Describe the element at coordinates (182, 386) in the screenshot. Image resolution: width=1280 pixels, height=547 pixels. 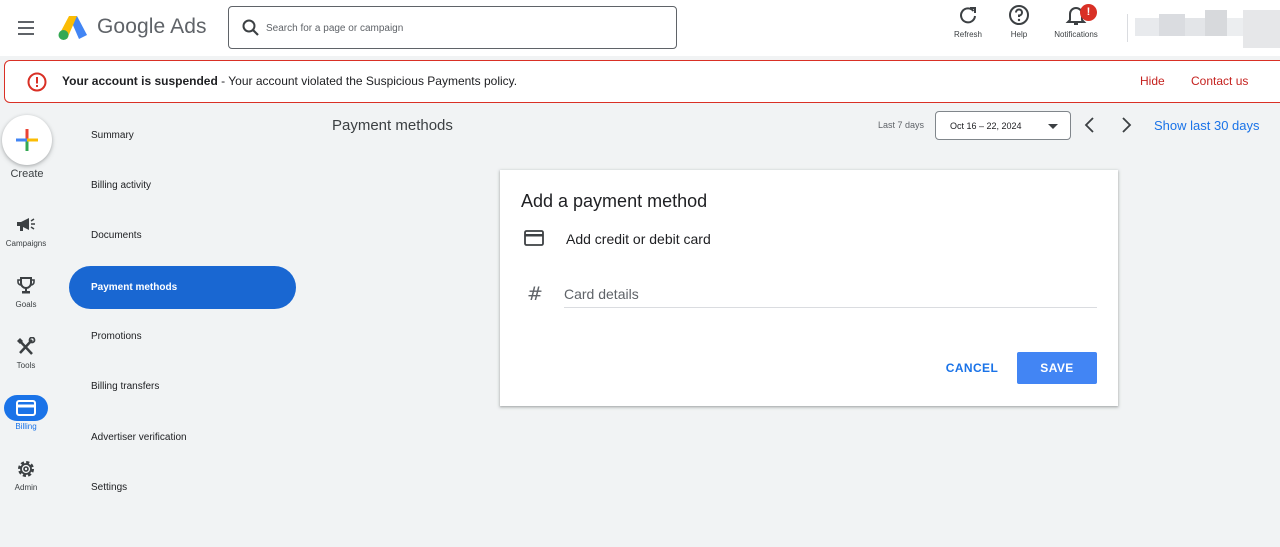
I see `nav-item-billing-transfers: Billing transfers` at that location.